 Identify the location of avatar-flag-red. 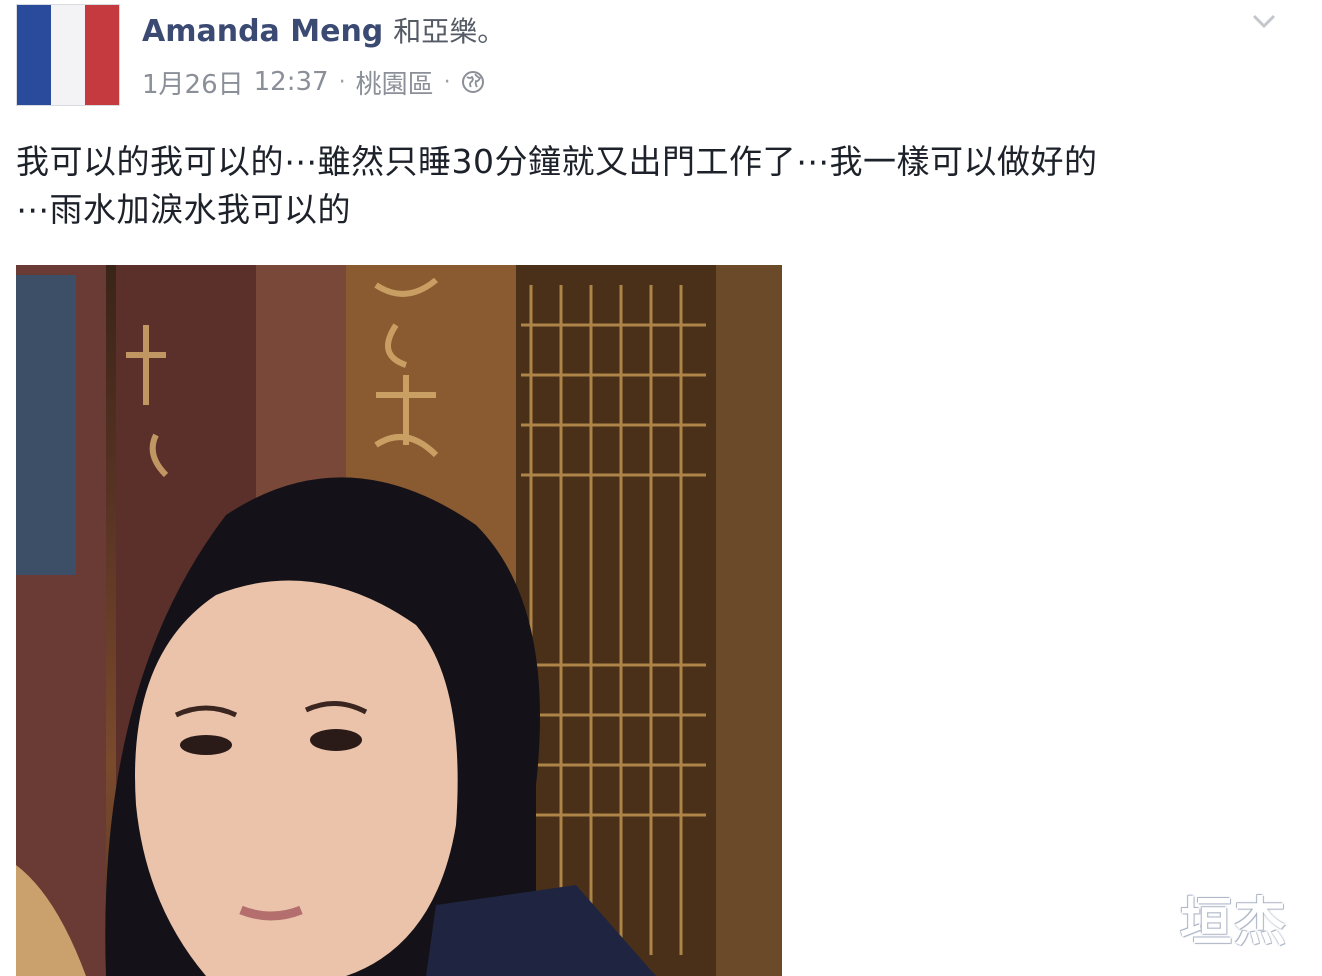
(102, 55).